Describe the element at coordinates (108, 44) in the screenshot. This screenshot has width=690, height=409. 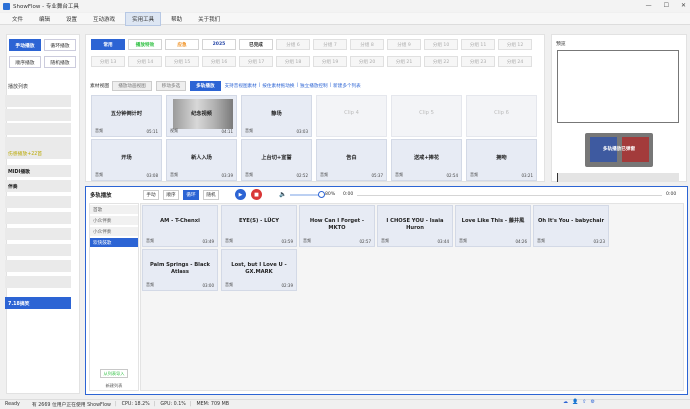
I see `tab-common: 常用` at that location.